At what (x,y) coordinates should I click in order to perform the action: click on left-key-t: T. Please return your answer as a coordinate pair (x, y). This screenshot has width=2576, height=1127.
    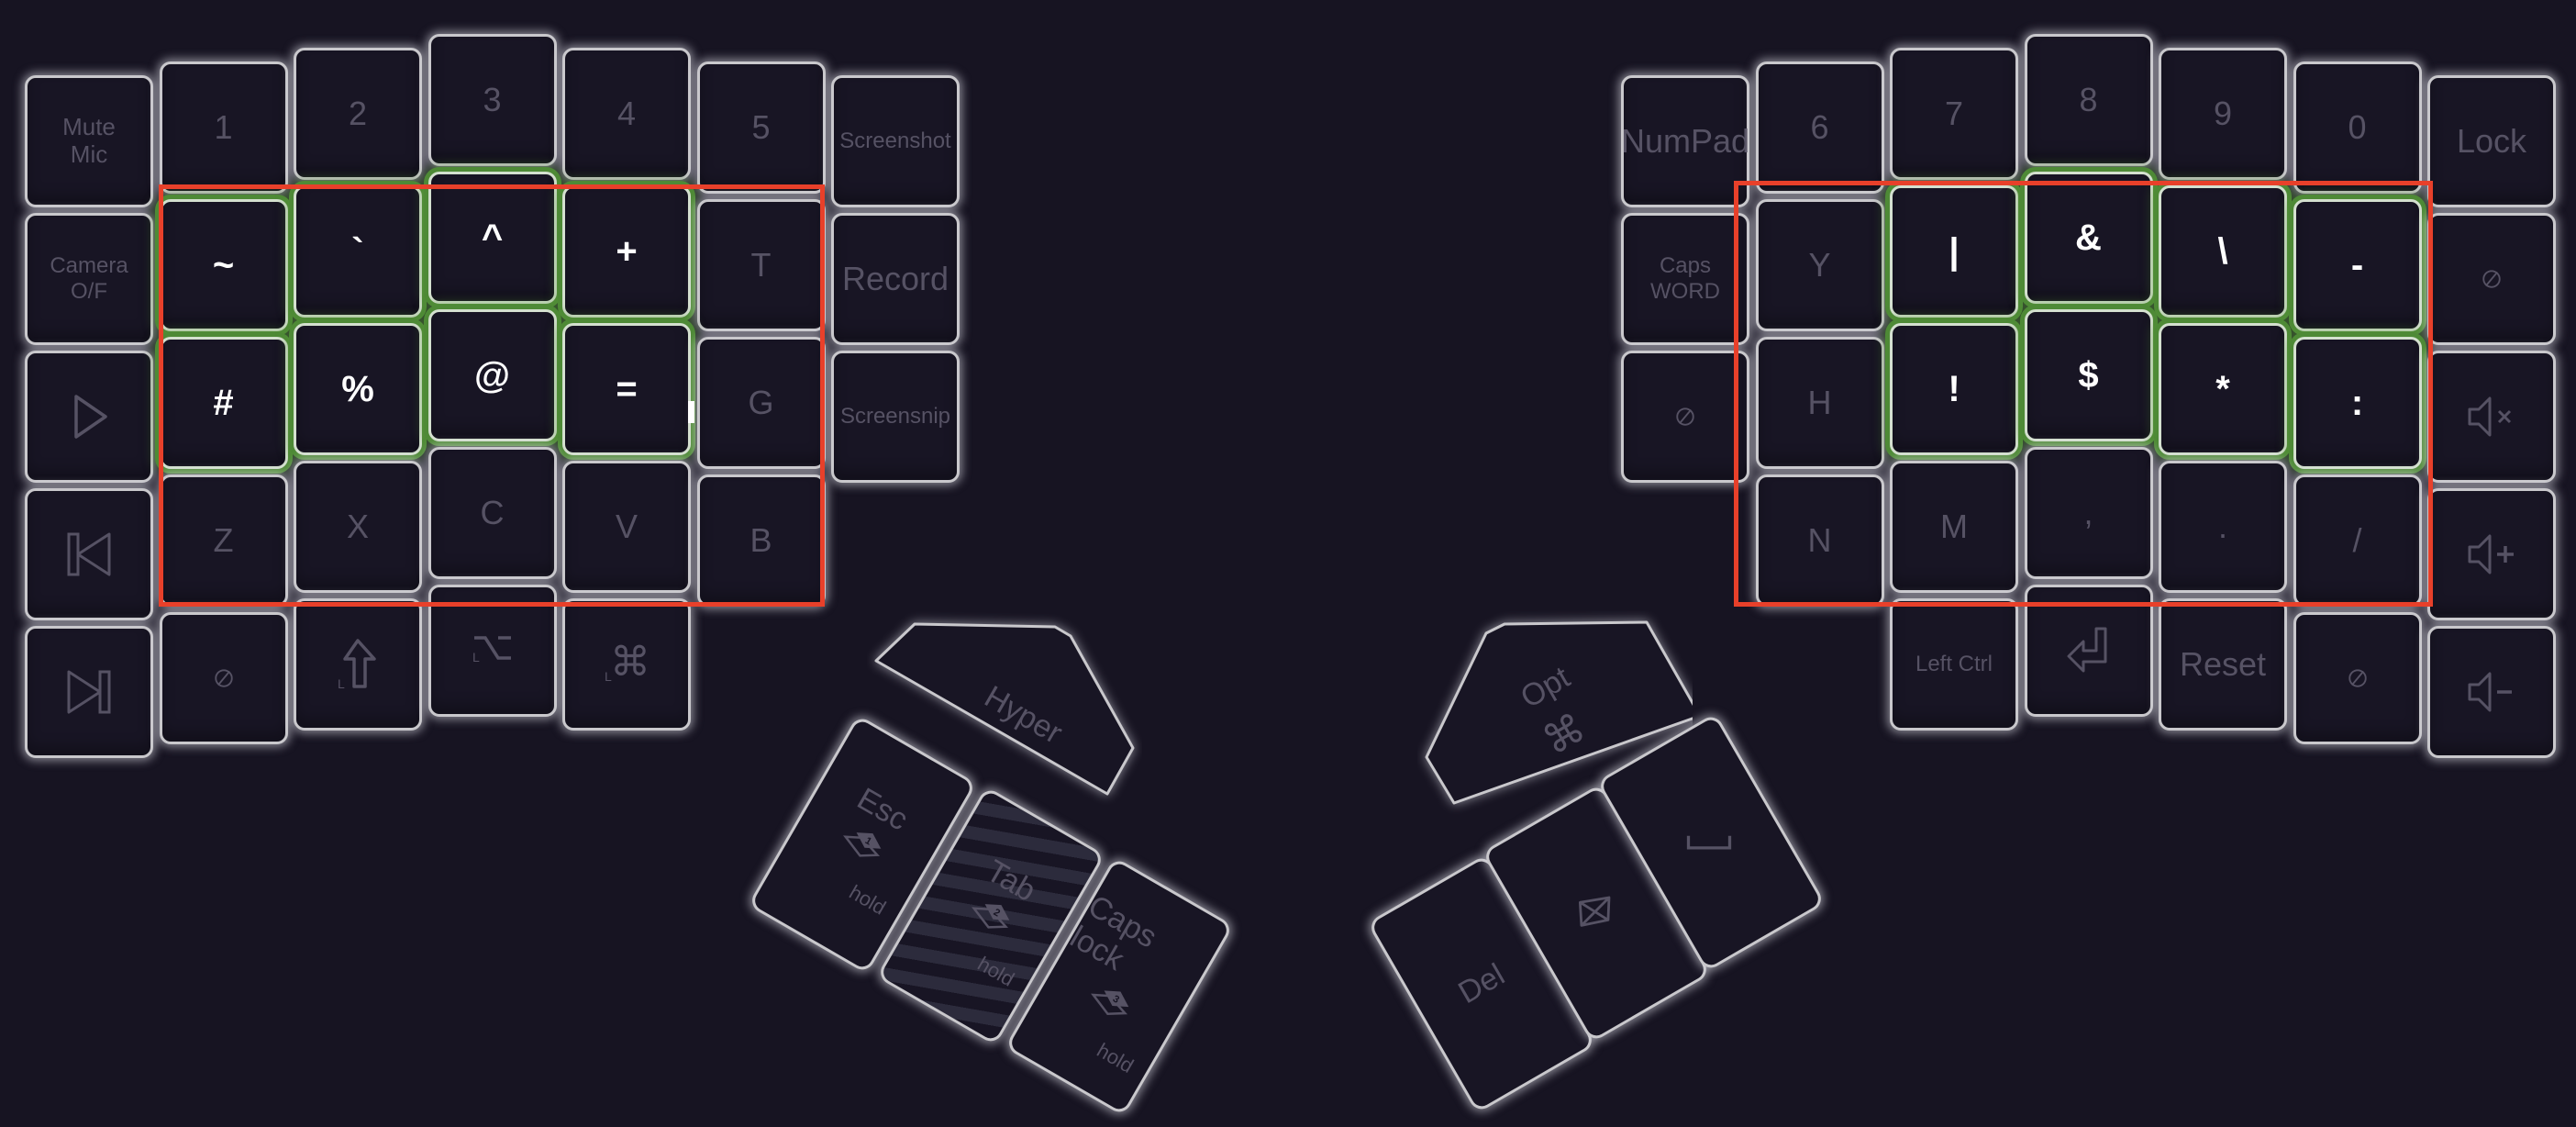
    Looking at the image, I should click on (761, 265).